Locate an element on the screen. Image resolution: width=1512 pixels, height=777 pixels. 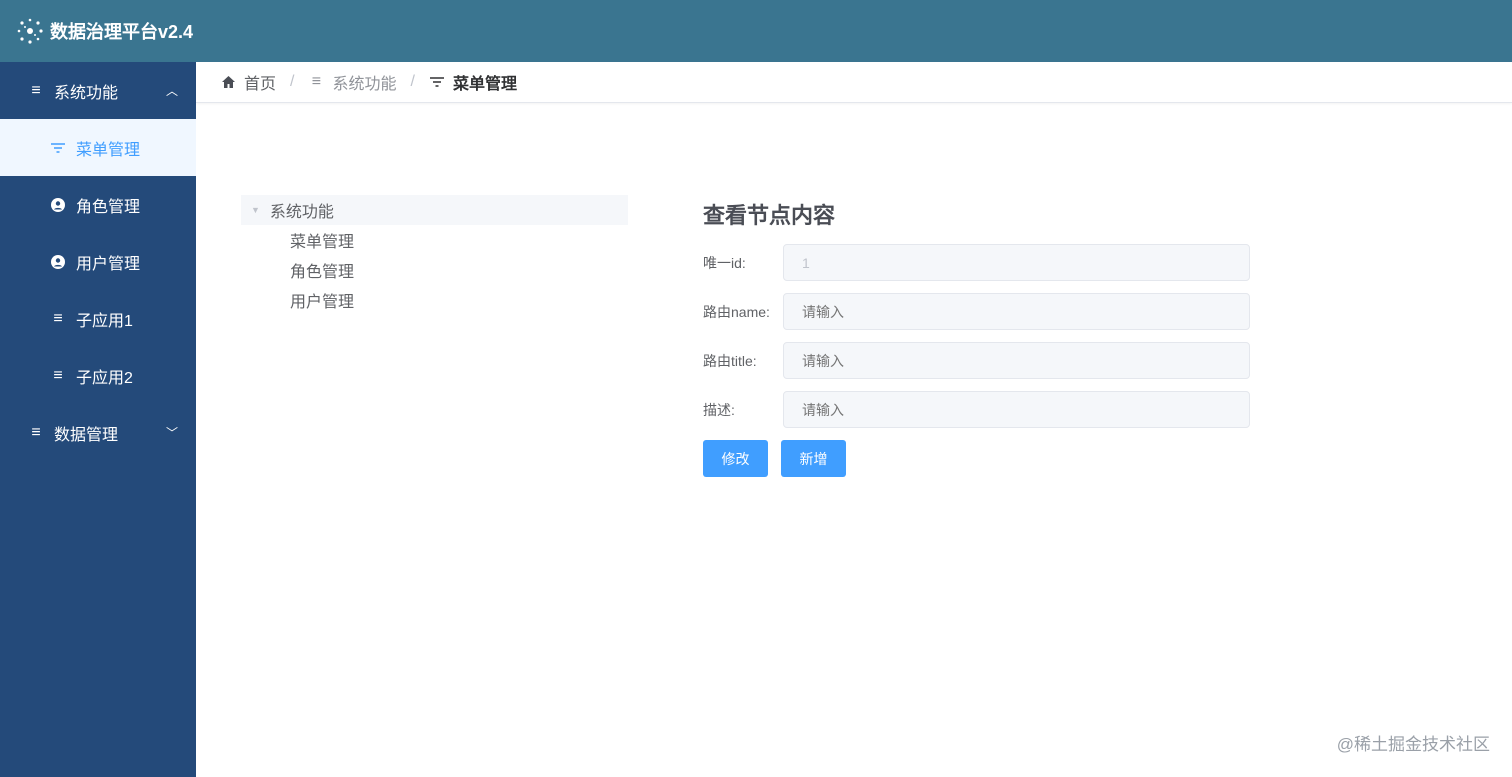
breadcrumb: 首页 / ≡ 系统功能 / 菜单管理 is located at coordinates (854, 82).